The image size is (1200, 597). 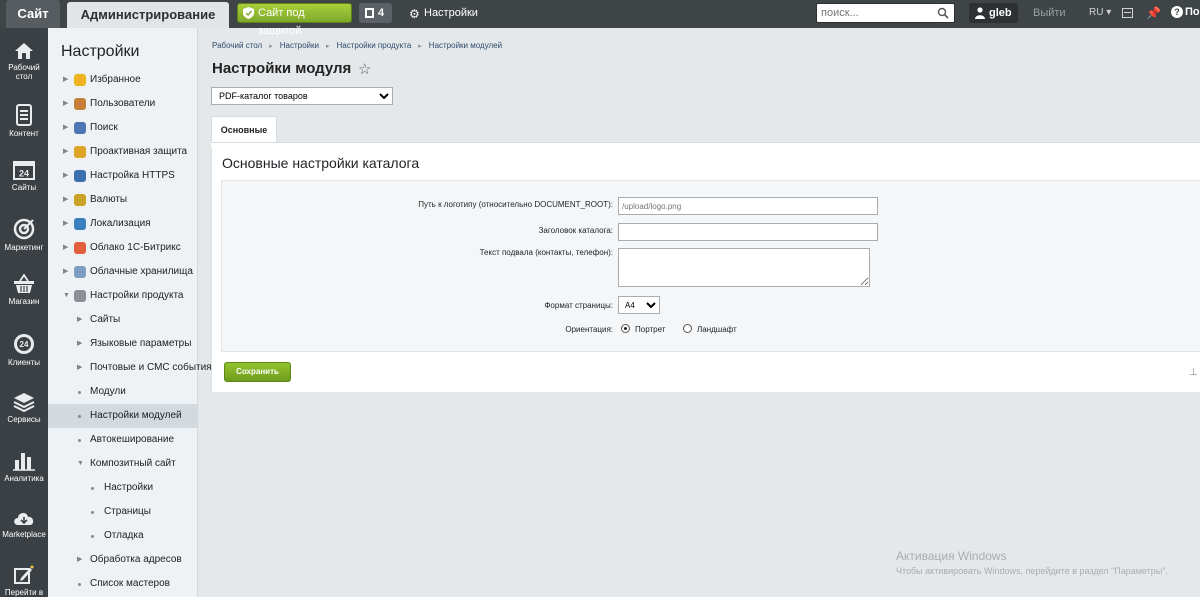 I want to click on bullet-icon, so click(x=92, y=488).